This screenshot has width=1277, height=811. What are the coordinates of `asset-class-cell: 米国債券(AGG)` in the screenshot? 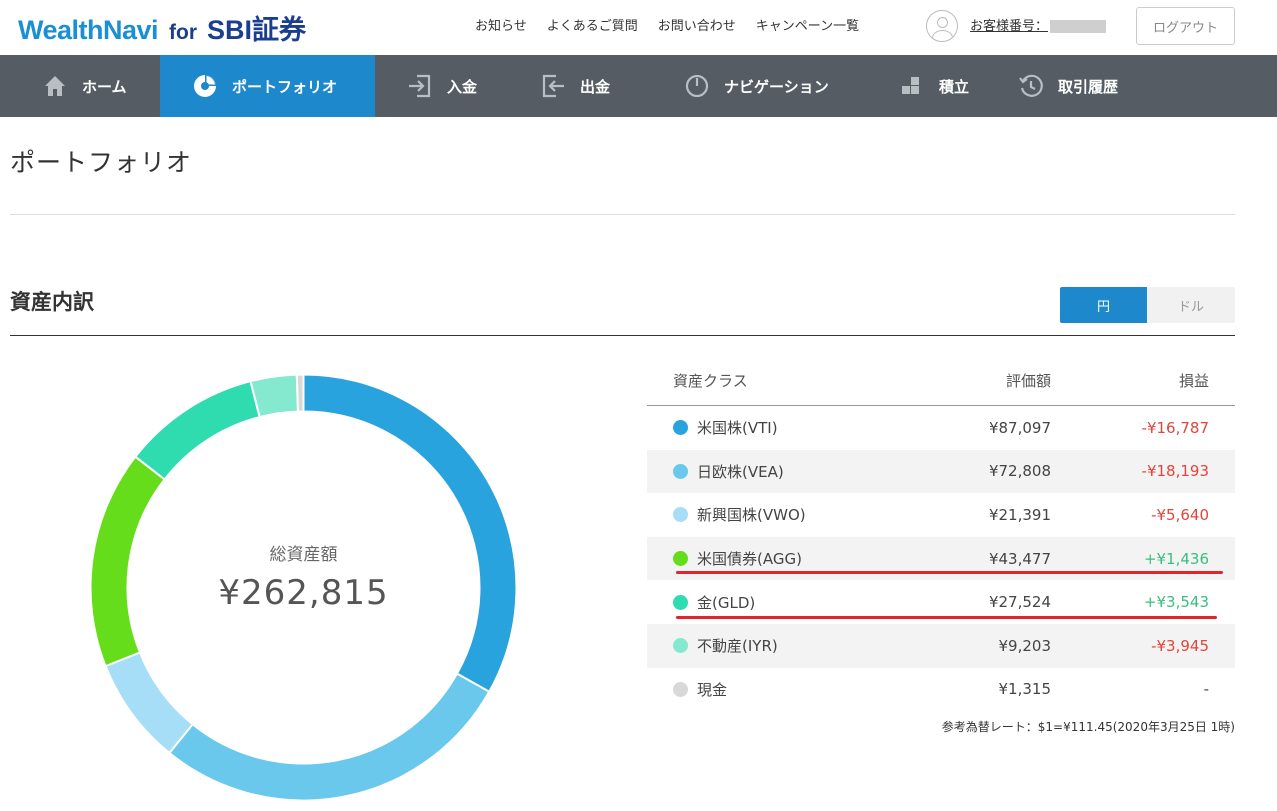 It's located at (802, 558).